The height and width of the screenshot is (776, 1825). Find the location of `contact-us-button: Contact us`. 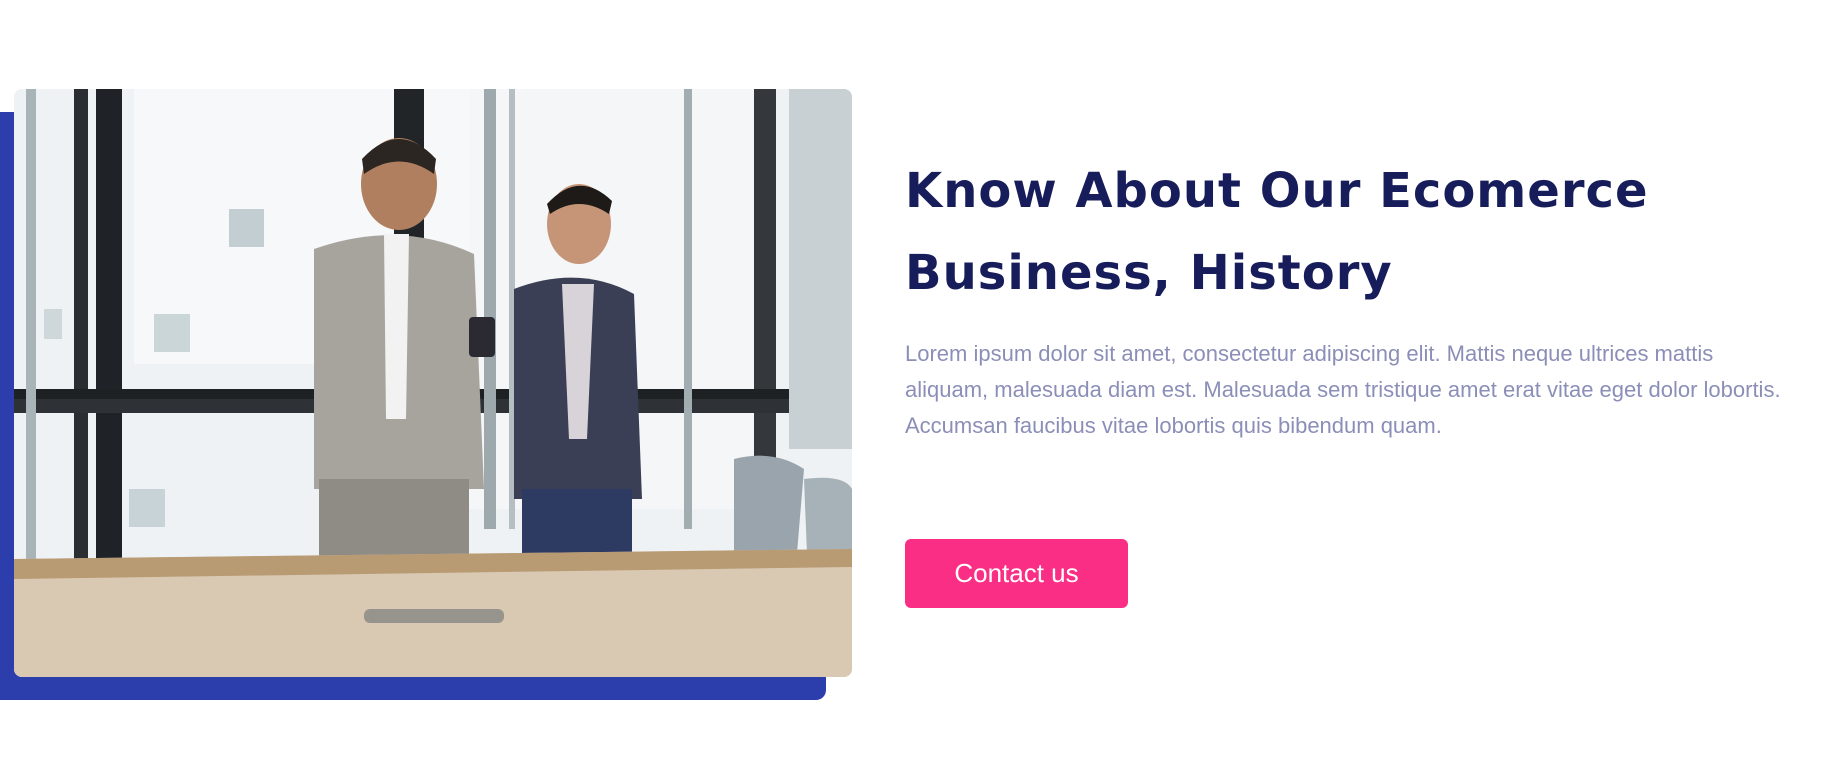

contact-us-button: Contact us is located at coordinates (1016, 573).